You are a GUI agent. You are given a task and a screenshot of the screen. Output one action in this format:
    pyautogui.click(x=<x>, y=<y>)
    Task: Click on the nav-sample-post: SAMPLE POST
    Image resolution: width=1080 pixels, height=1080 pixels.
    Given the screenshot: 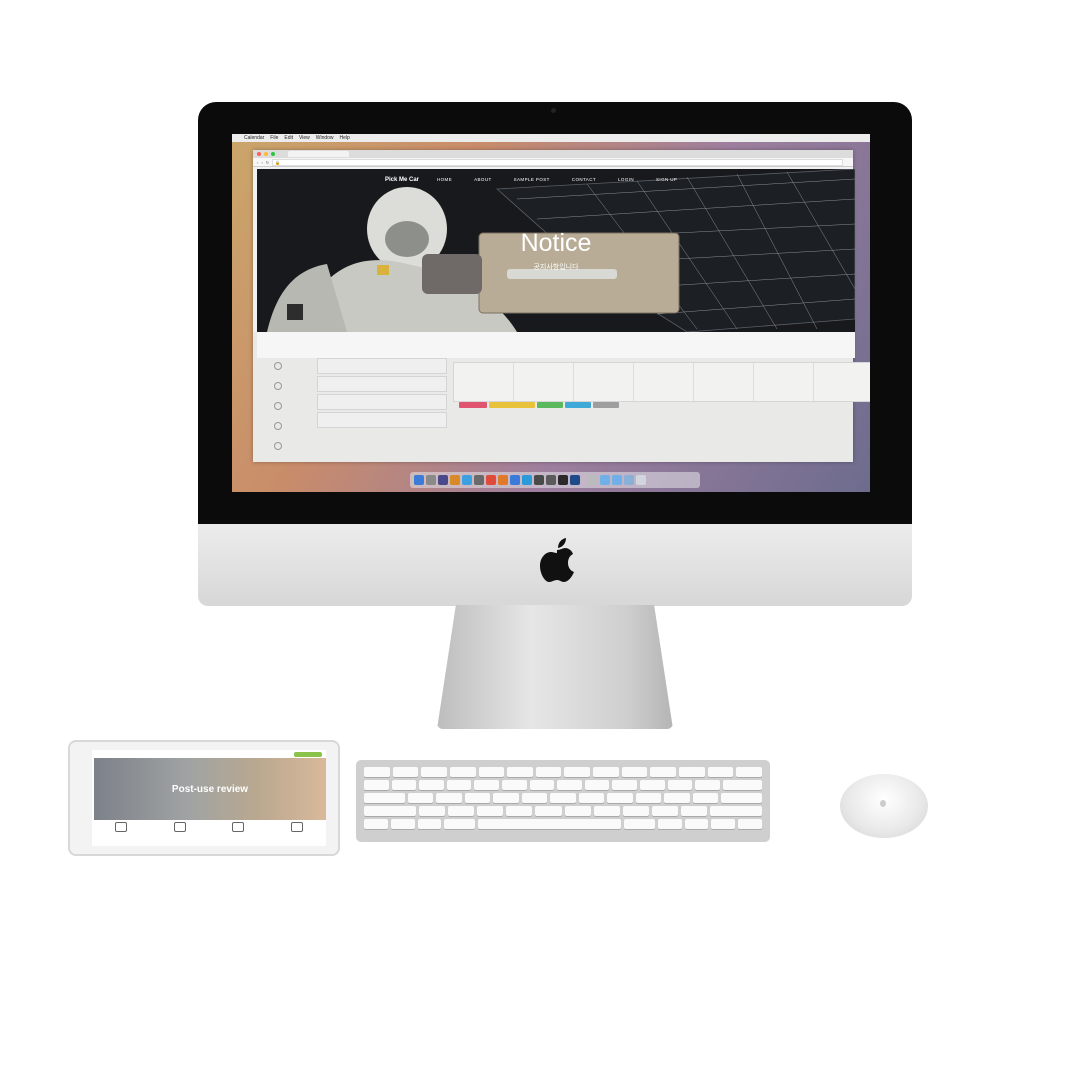 What is the action you would take?
    pyautogui.click(x=532, y=179)
    